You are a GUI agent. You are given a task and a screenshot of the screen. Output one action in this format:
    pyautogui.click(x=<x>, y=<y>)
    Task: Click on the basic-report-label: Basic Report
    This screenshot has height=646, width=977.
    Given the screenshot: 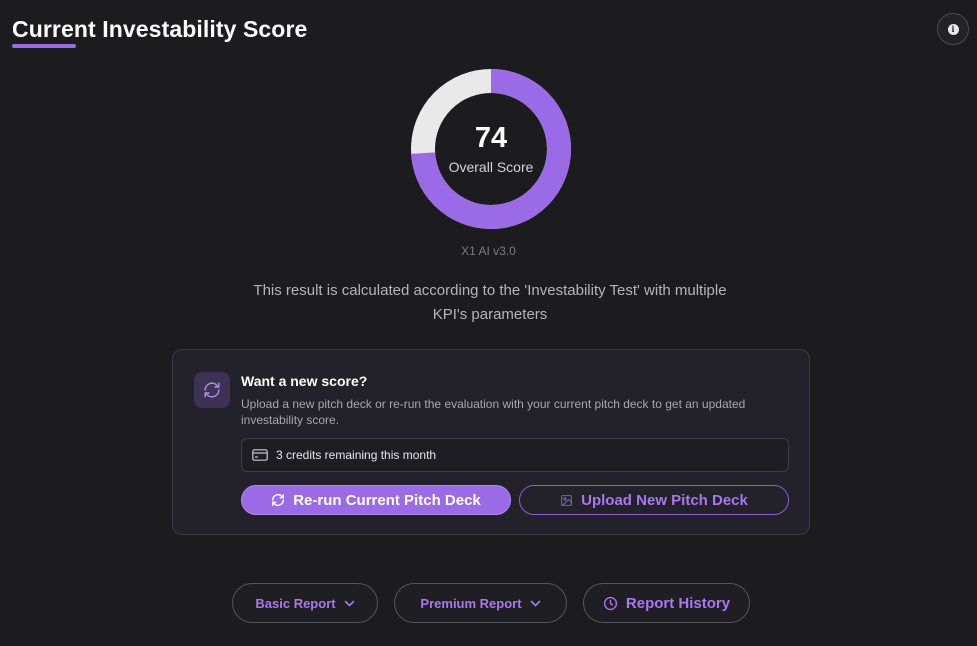 What is the action you would take?
    pyautogui.click(x=295, y=603)
    